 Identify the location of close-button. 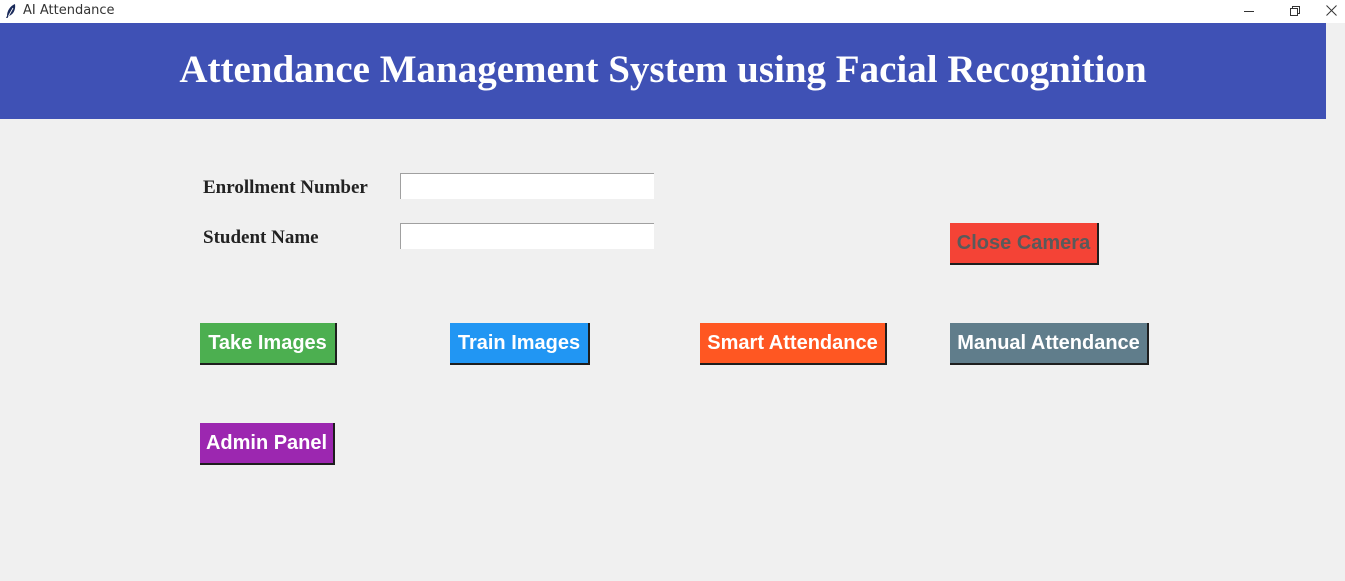
(1331, 11).